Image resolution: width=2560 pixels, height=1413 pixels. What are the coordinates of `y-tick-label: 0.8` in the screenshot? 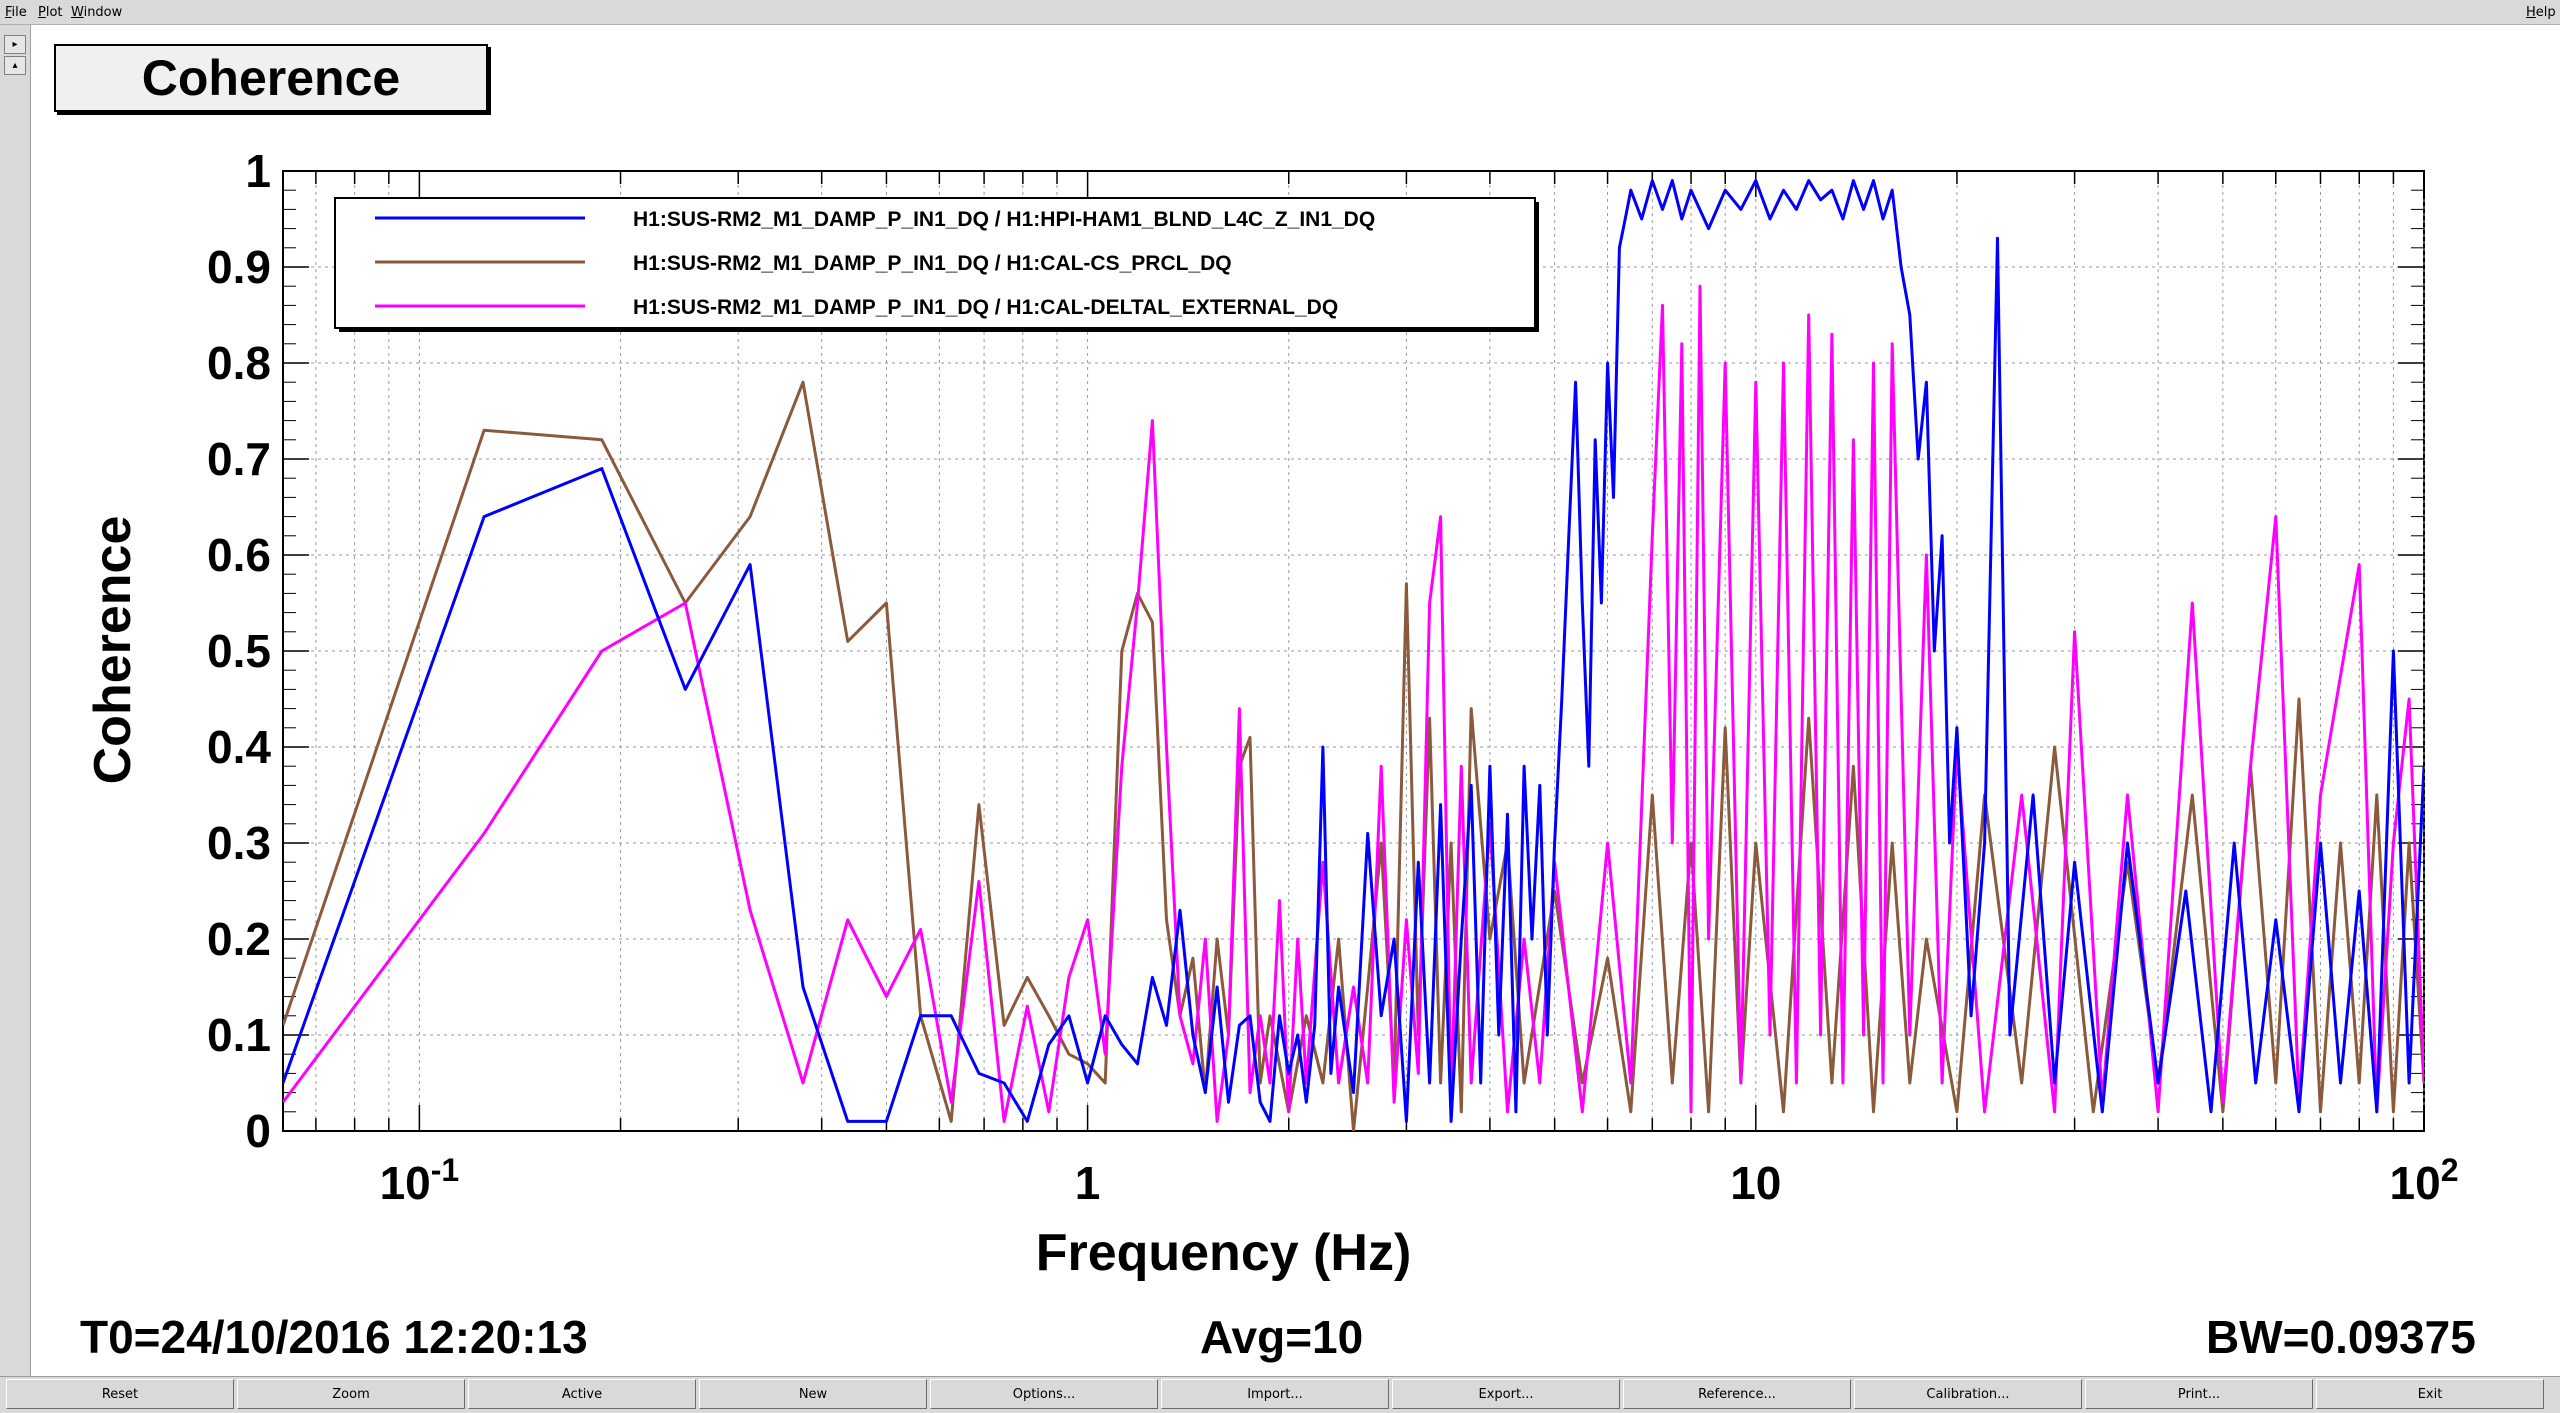 It's located at (239, 363).